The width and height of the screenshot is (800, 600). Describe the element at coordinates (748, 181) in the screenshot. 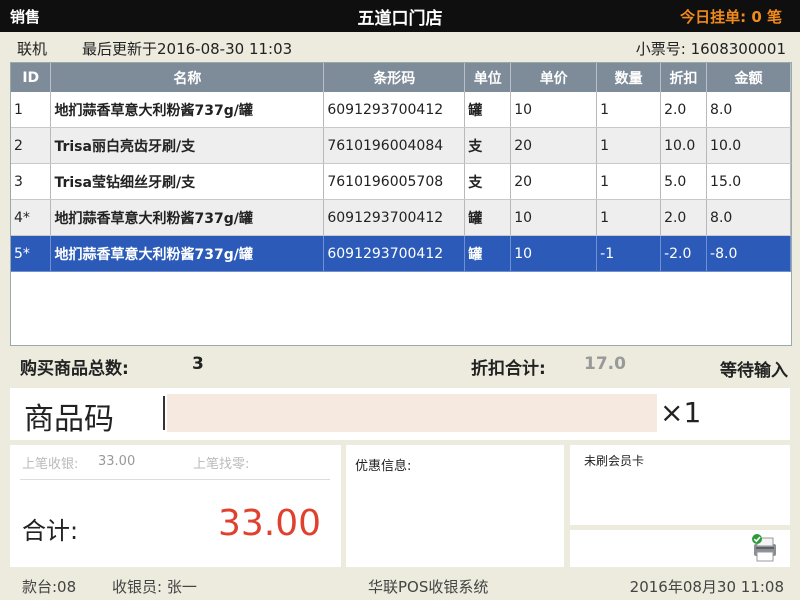

I see `cell-amount: 15.0` at that location.